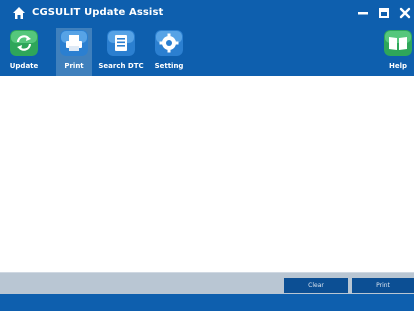 This screenshot has height=311, width=414. I want to click on toolbar-help: Help, so click(398, 52).